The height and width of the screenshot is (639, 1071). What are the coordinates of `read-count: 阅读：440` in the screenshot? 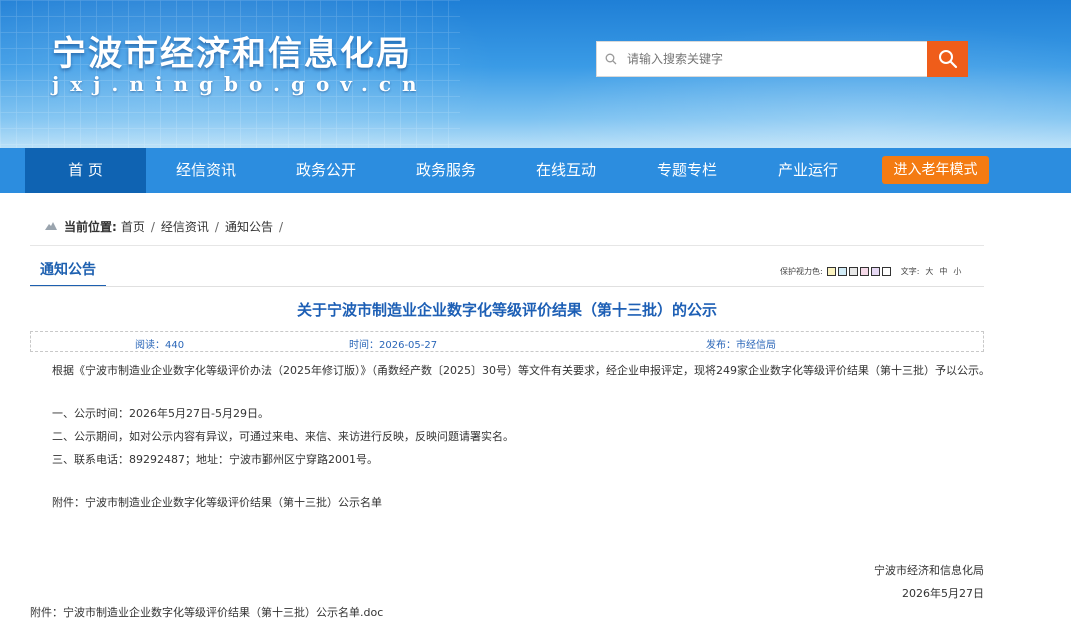 It's located at (160, 345).